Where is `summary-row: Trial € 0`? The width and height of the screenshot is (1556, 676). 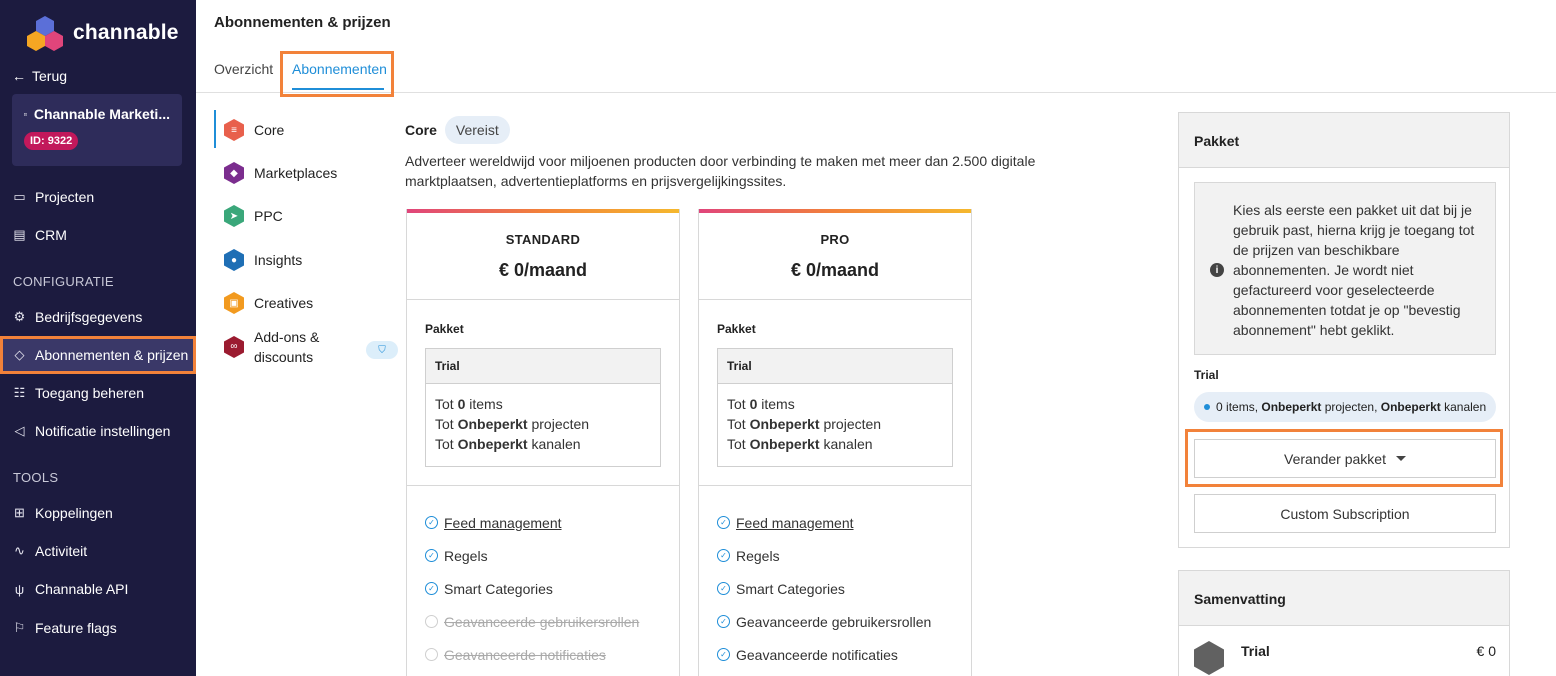 summary-row: Trial € 0 is located at coordinates (1345, 658).